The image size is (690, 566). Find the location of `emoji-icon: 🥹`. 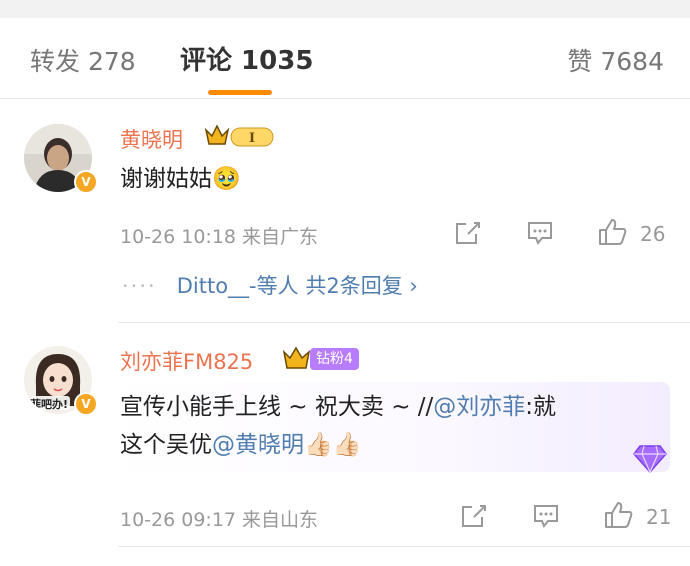

emoji-icon: 🥹 is located at coordinates (226, 179).